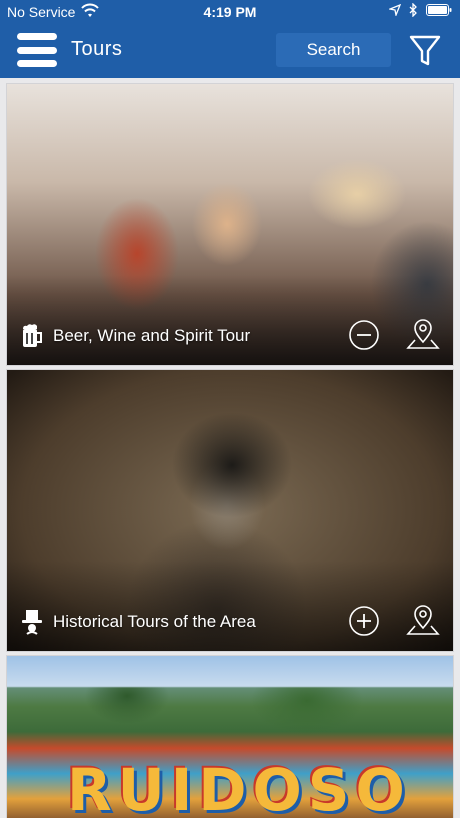 The height and width of the screenshot is (818, 460). Describe the element at coordinates (37, 50) in the screenshot. I see `hamburger-menu-icon` at that location.